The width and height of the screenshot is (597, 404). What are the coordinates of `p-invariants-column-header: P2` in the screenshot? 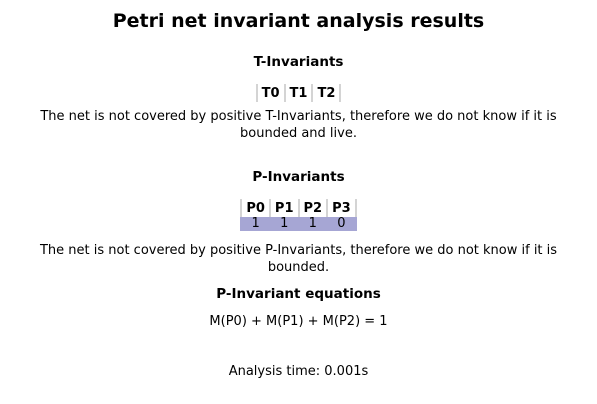 It's located at (312, 208).